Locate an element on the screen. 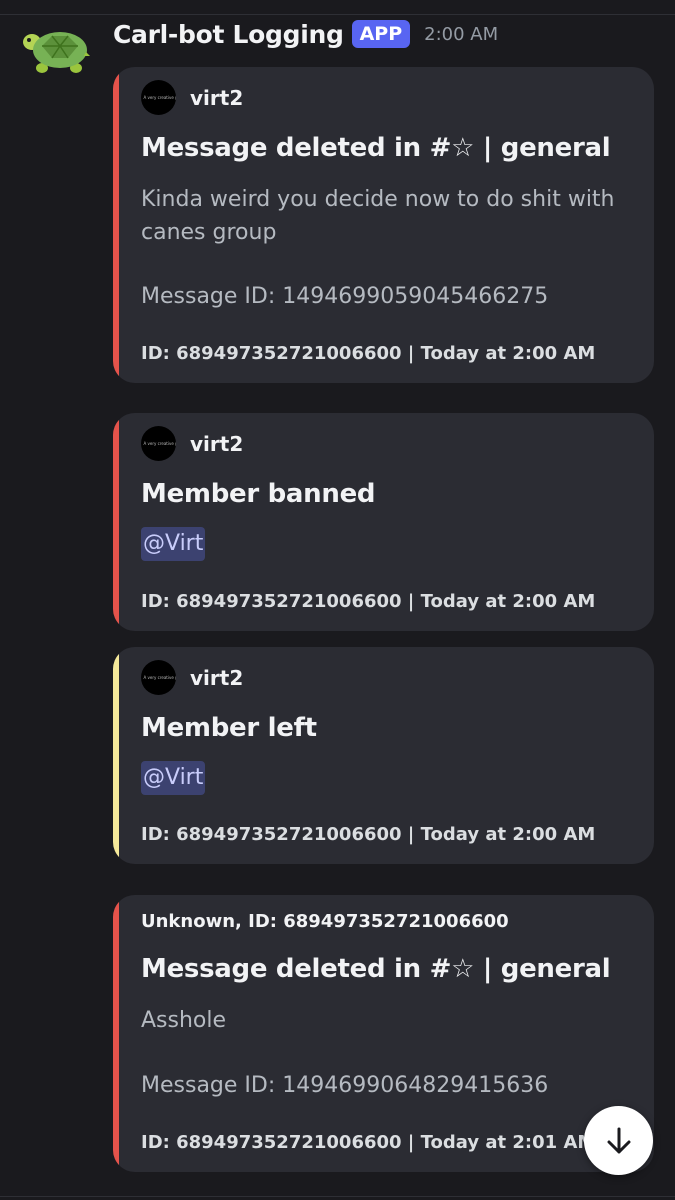 The width and height of the screenshot is (675, 1200). message-timestamp: 2:00 AM is located at coordinates (461, 34).